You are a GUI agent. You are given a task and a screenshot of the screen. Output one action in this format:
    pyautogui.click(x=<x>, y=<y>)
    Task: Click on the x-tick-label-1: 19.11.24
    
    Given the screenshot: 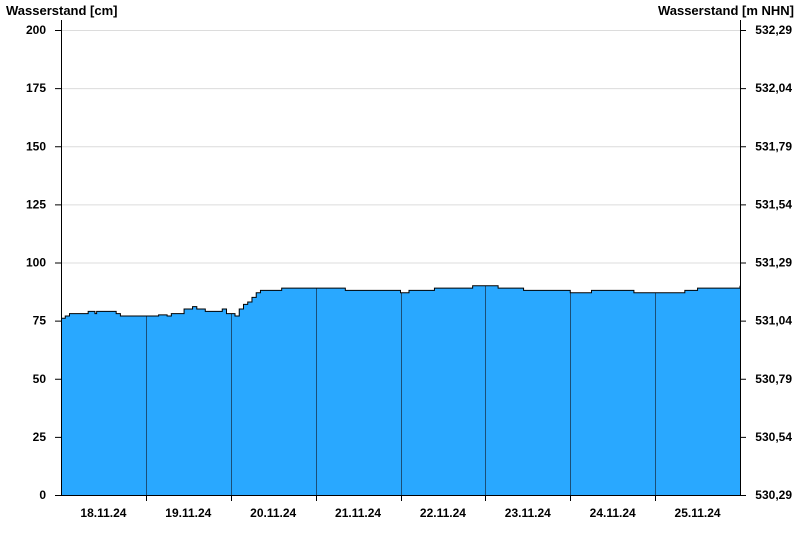 What is the action you would take?
    pyautogui.click(x=188, y=513)
    